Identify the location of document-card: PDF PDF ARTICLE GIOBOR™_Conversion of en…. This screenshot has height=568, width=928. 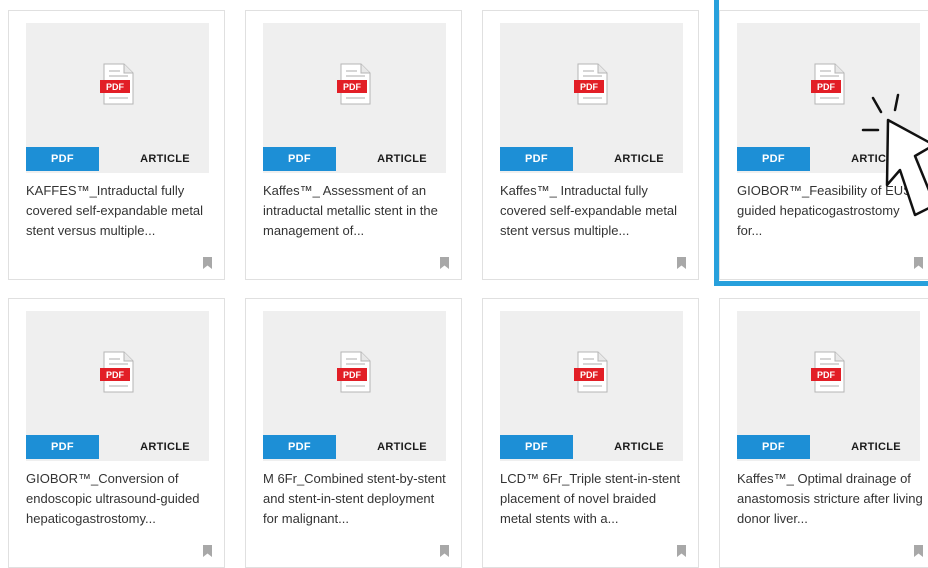
(116, 433).